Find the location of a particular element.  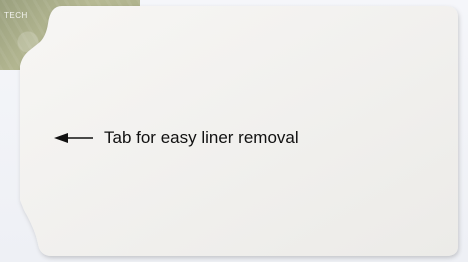

tab-annotation: Tab for easy liner removal is located at coordinates (176, 138).